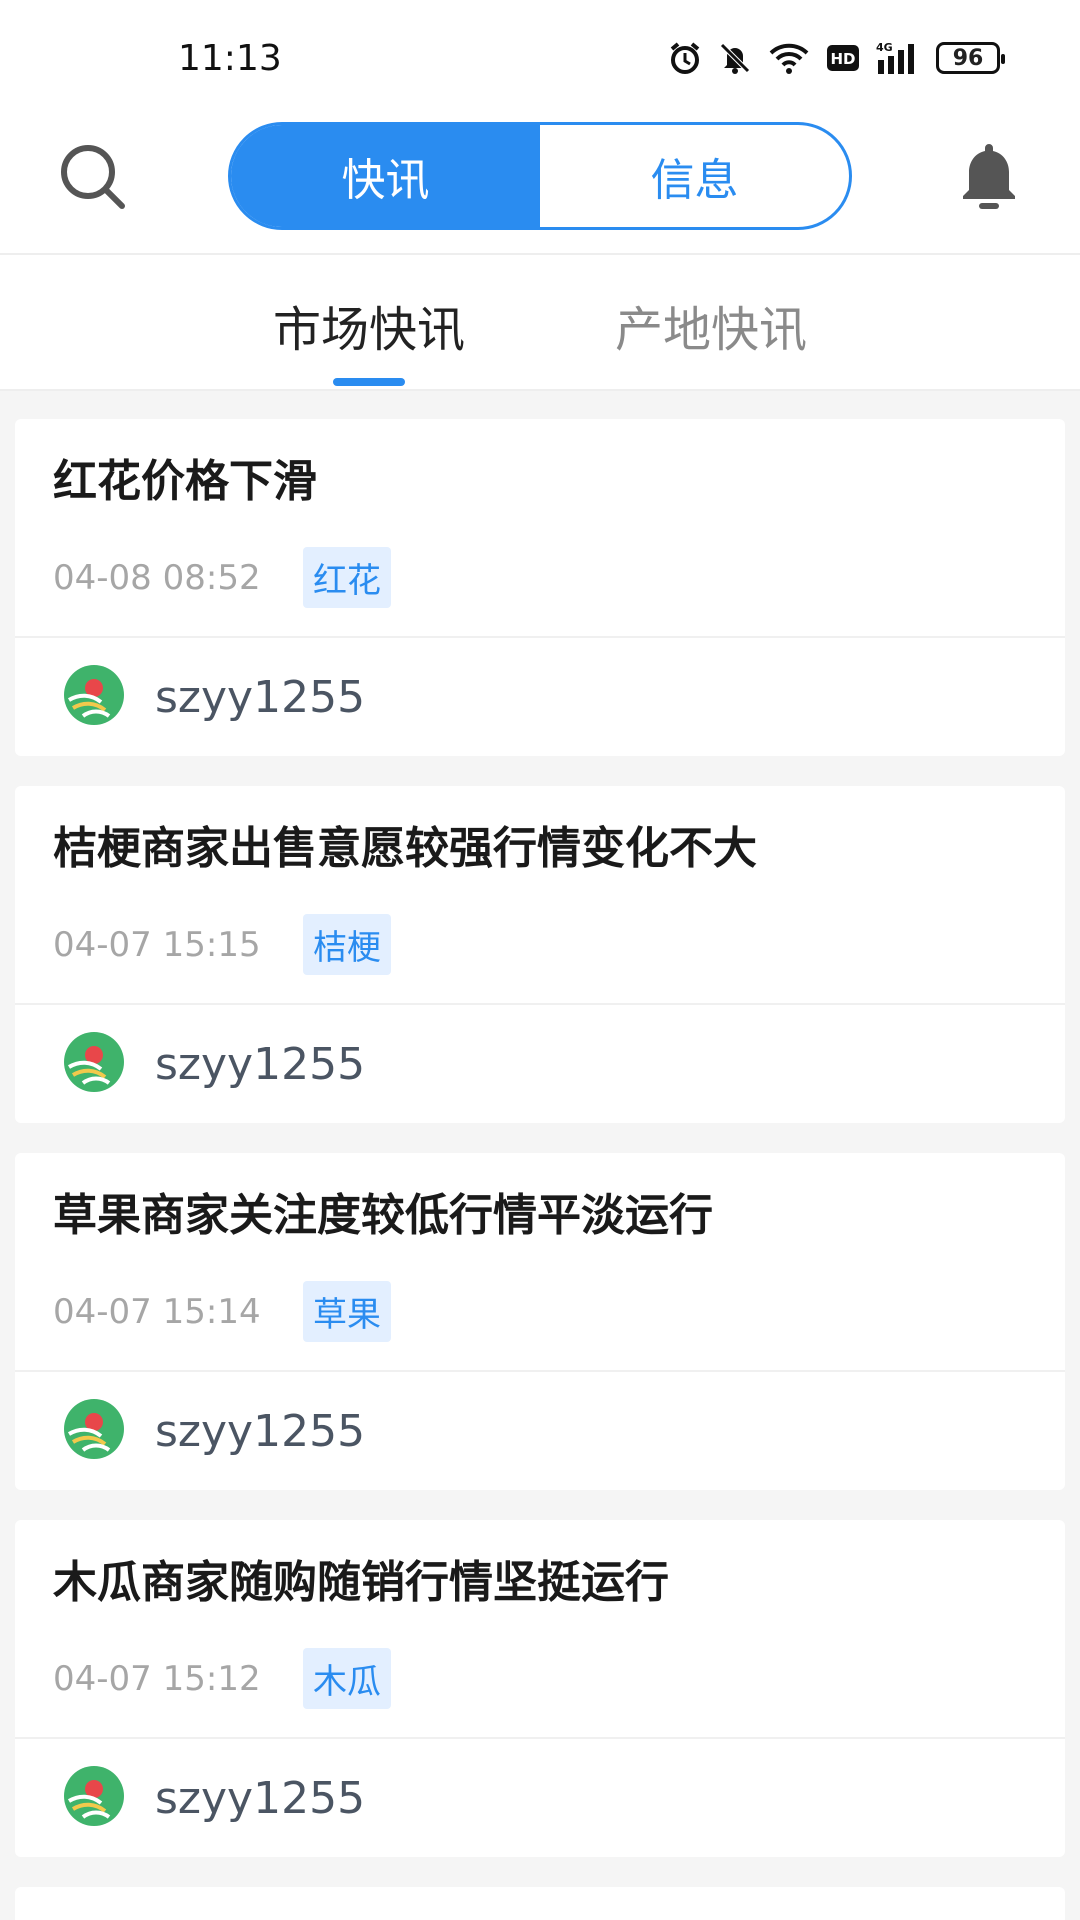 The height and width of the screenshot is (1920, 1080). Describe the element at coordinates (361, 1582) in the screenshot. I see `news-title: 木瓜商家随购随销行情坚挺运行` at that location.